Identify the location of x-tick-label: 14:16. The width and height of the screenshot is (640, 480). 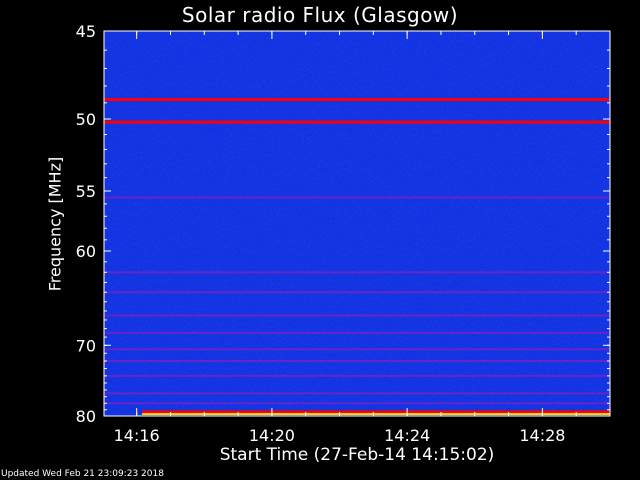
(137, 435).